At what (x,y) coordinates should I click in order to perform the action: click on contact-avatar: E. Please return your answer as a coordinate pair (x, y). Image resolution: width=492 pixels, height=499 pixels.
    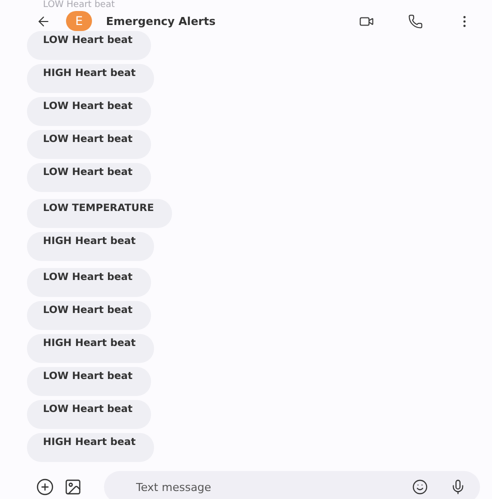
    Looking at the image, I should click on (79, 21).